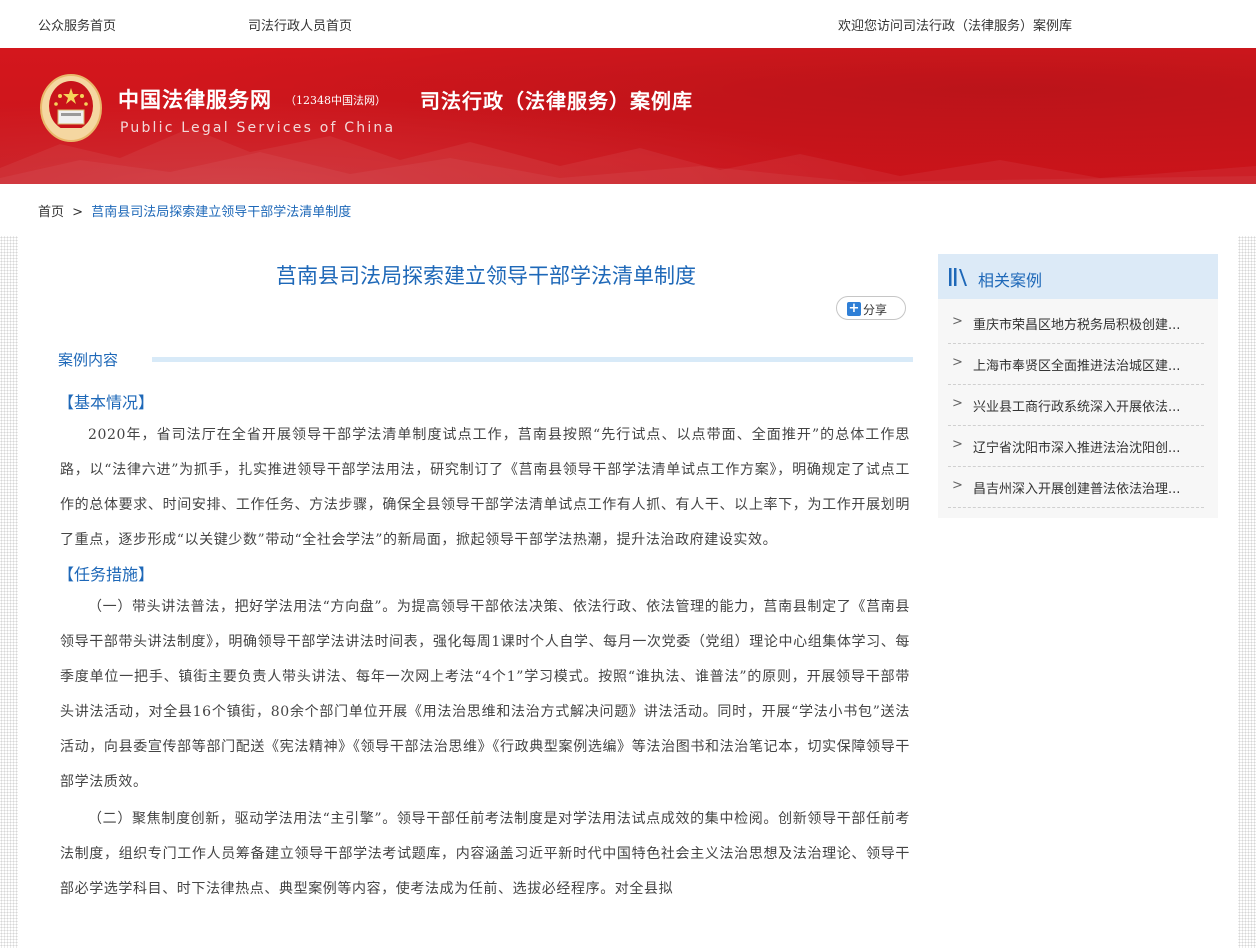 This screenshot has height=948, width=1256. I want to click on staff-home-link: 司法行政人员首页, so click(300, 24).